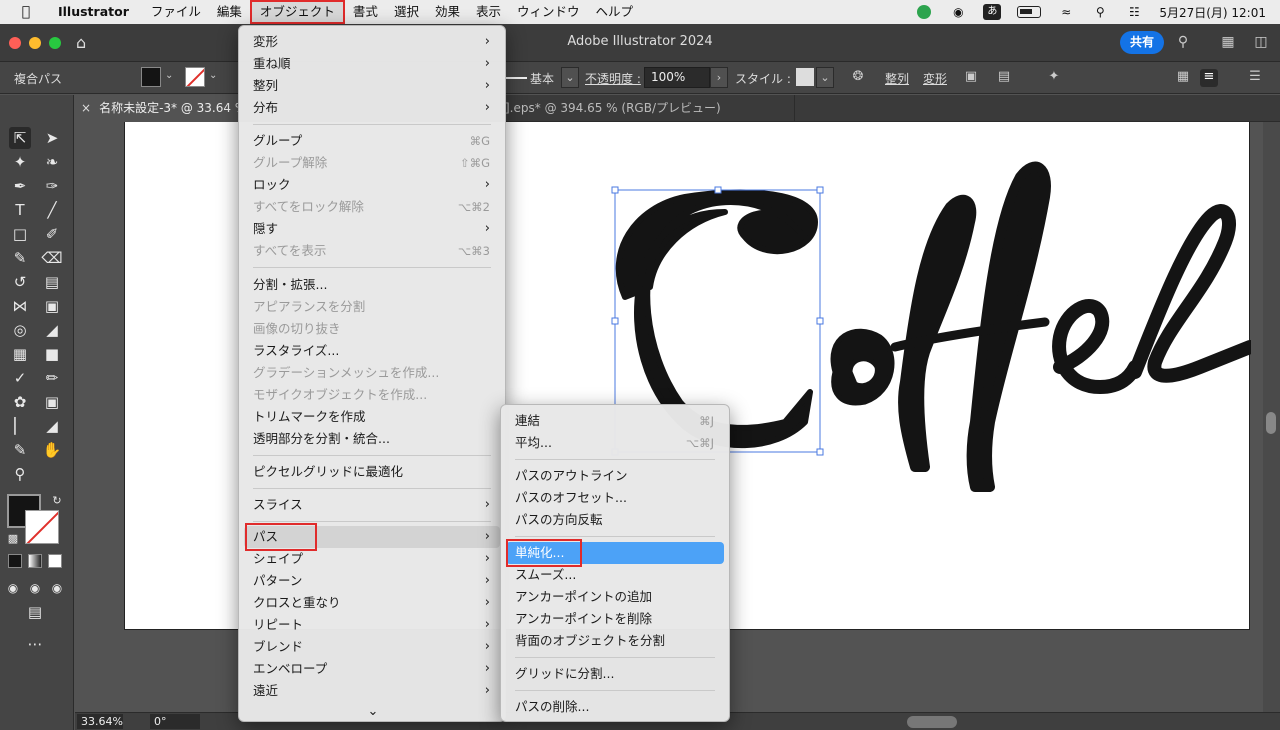 Image resolution: width=1280 pixels, height=730 pixels. I want to click on menu-item-create-trim-marks: トリムマークを作成, so click(372, 417).